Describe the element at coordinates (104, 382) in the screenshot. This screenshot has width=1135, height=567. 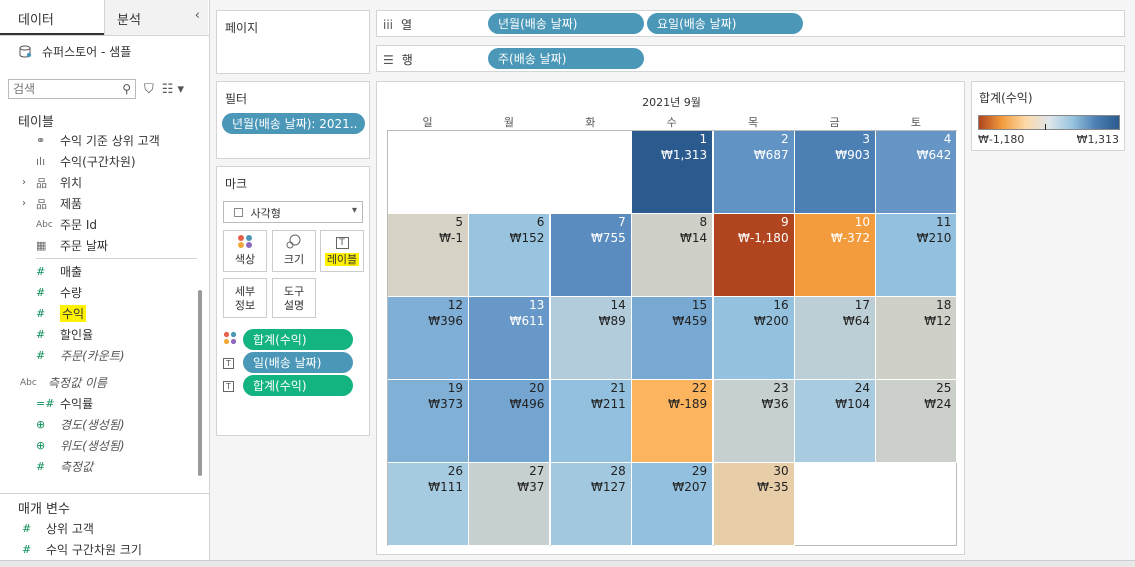
I see `field-item: Abc 측정값 이름` at that location.